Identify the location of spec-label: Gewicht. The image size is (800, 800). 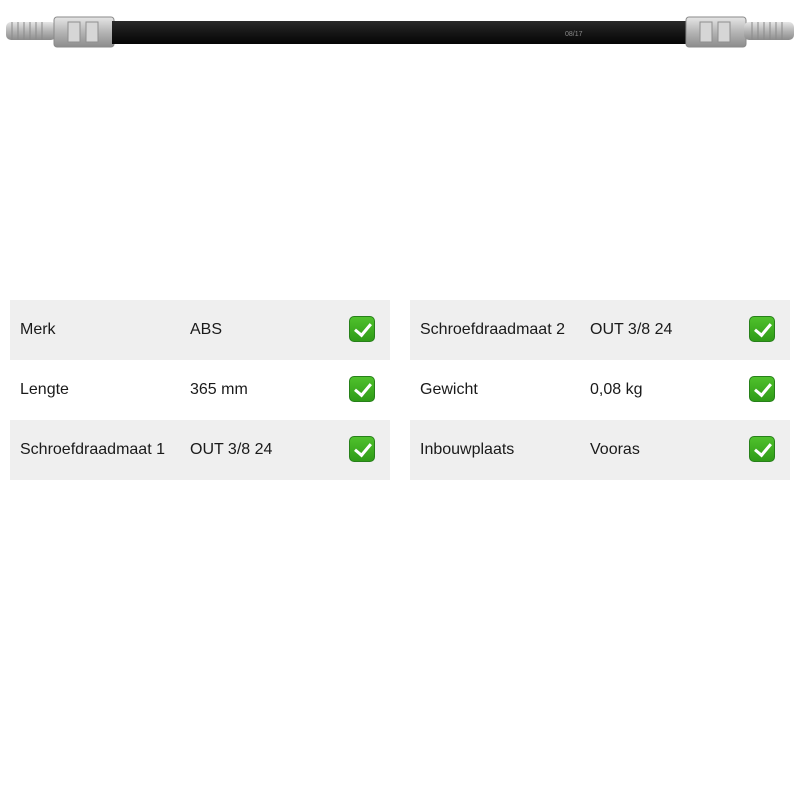
(449, 389).